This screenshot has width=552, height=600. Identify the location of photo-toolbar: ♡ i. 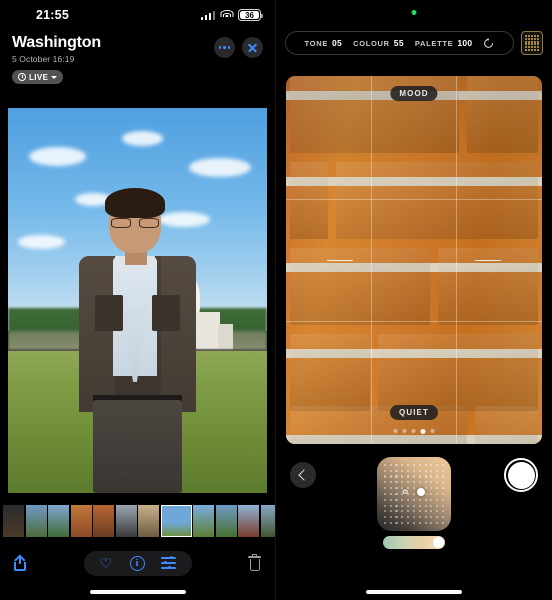
(137, 563).